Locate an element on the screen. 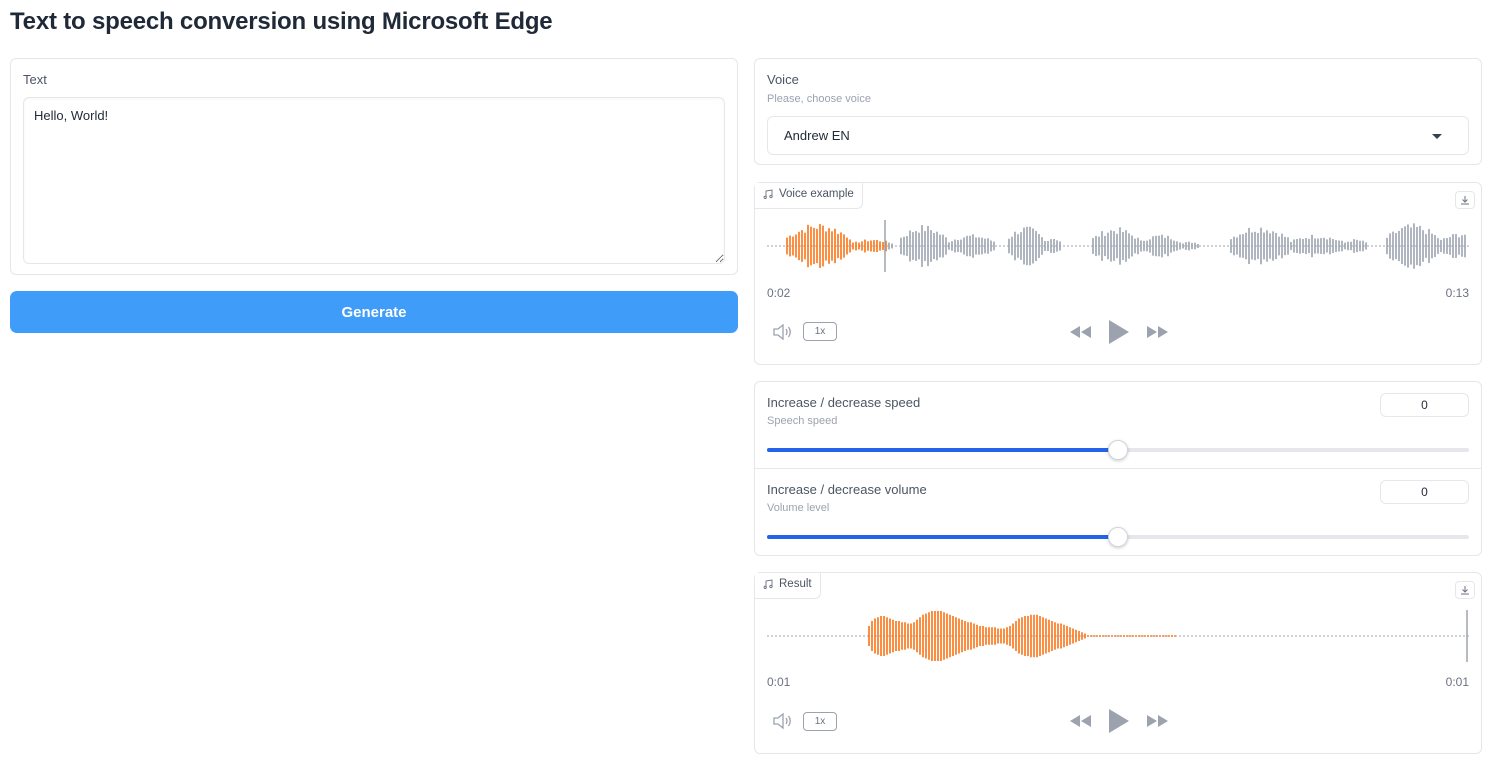 The height and width of the screenshot is (765, 1491). volume-label: Increase / decrease volume is located at coordinates (847, 489).